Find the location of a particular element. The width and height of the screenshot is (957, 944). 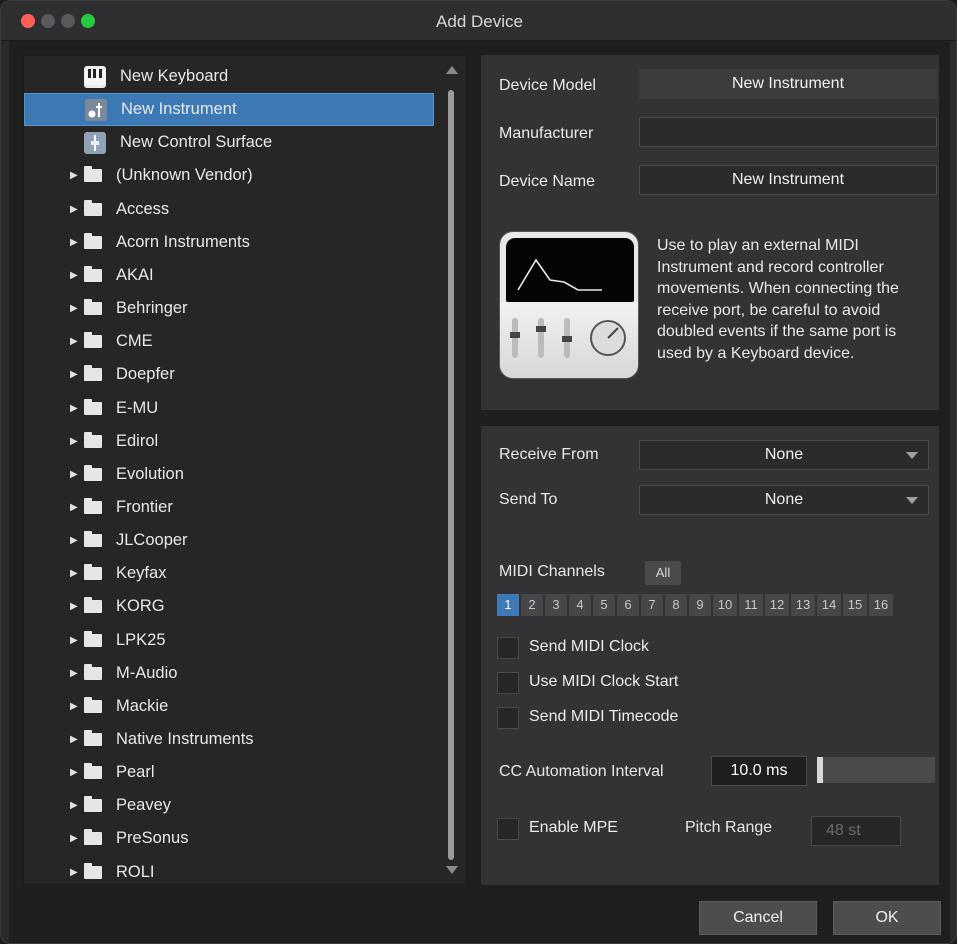

device-name-field: New Instrument is located at coordinates (788, 180).